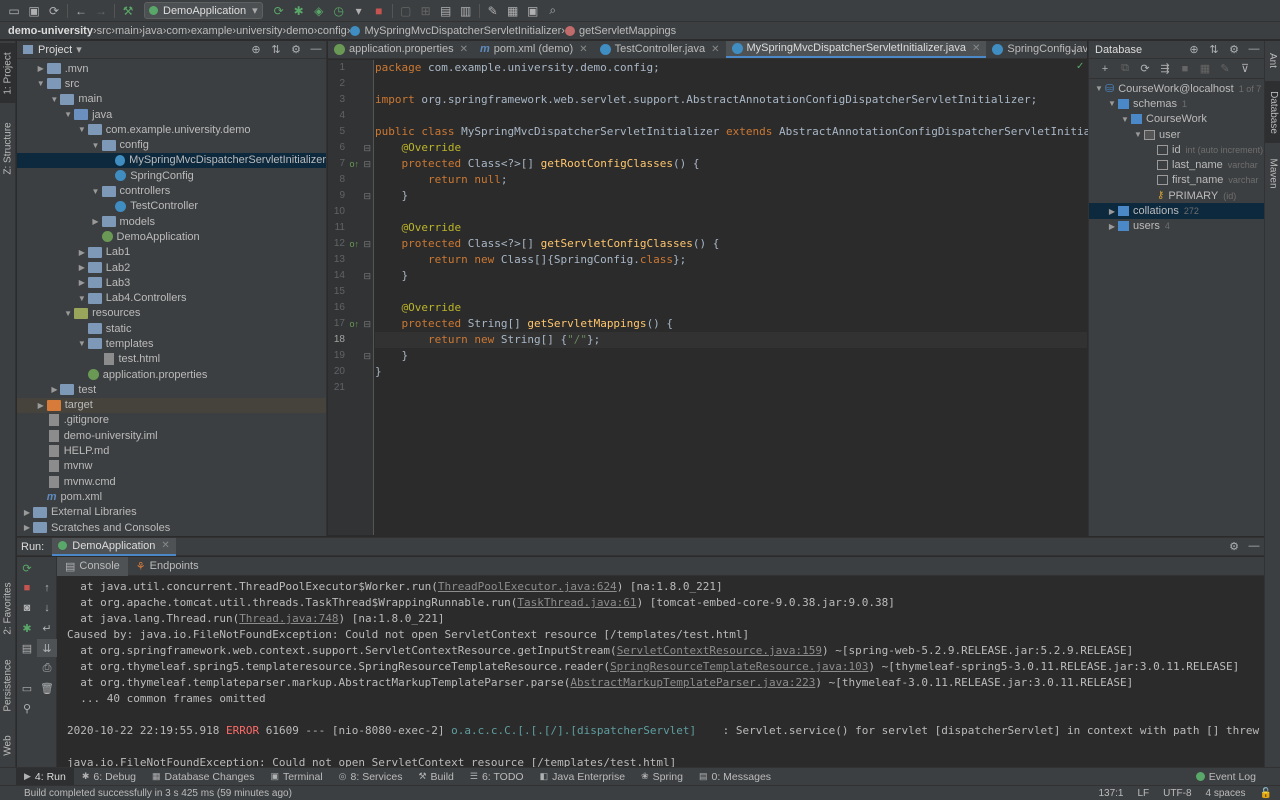 This screenshot has height=800, width=1280. What do you see at coordinates (1176, 88) in the screenshot?
I see `database-tree-item: ▼ ⛁ CourseWork@localhost 1 of 7` at bounding box center [1176, 88].